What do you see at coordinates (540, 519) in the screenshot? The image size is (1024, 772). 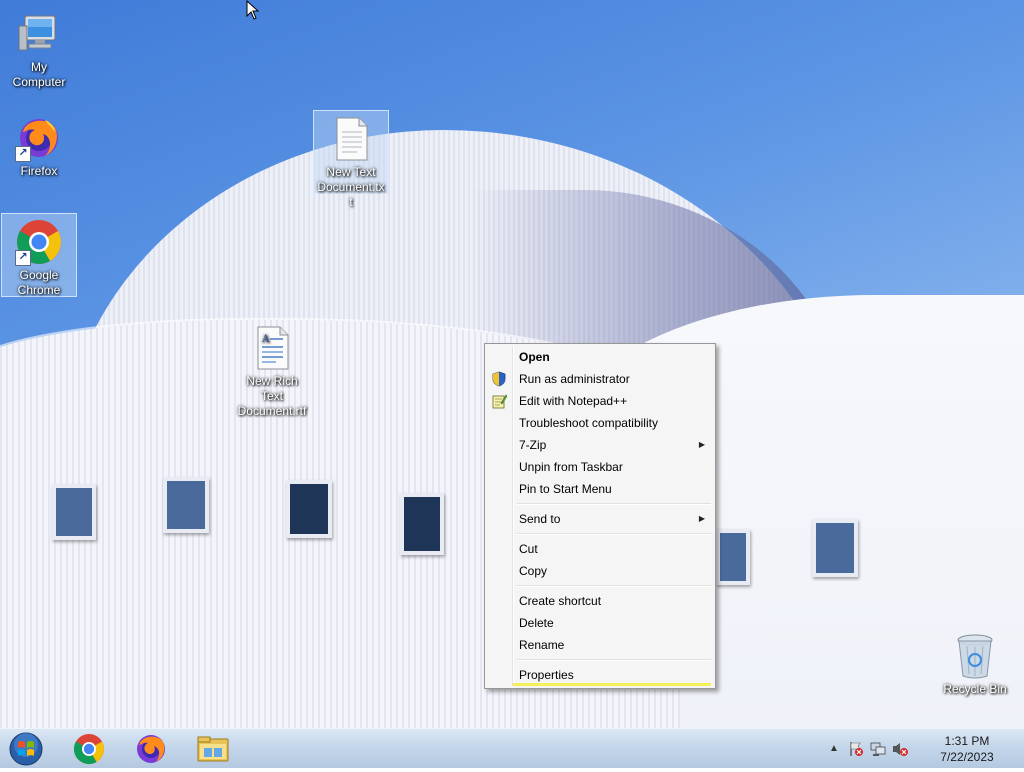 I see `menu-item-label: Send to` at bounding box center [540, 519].